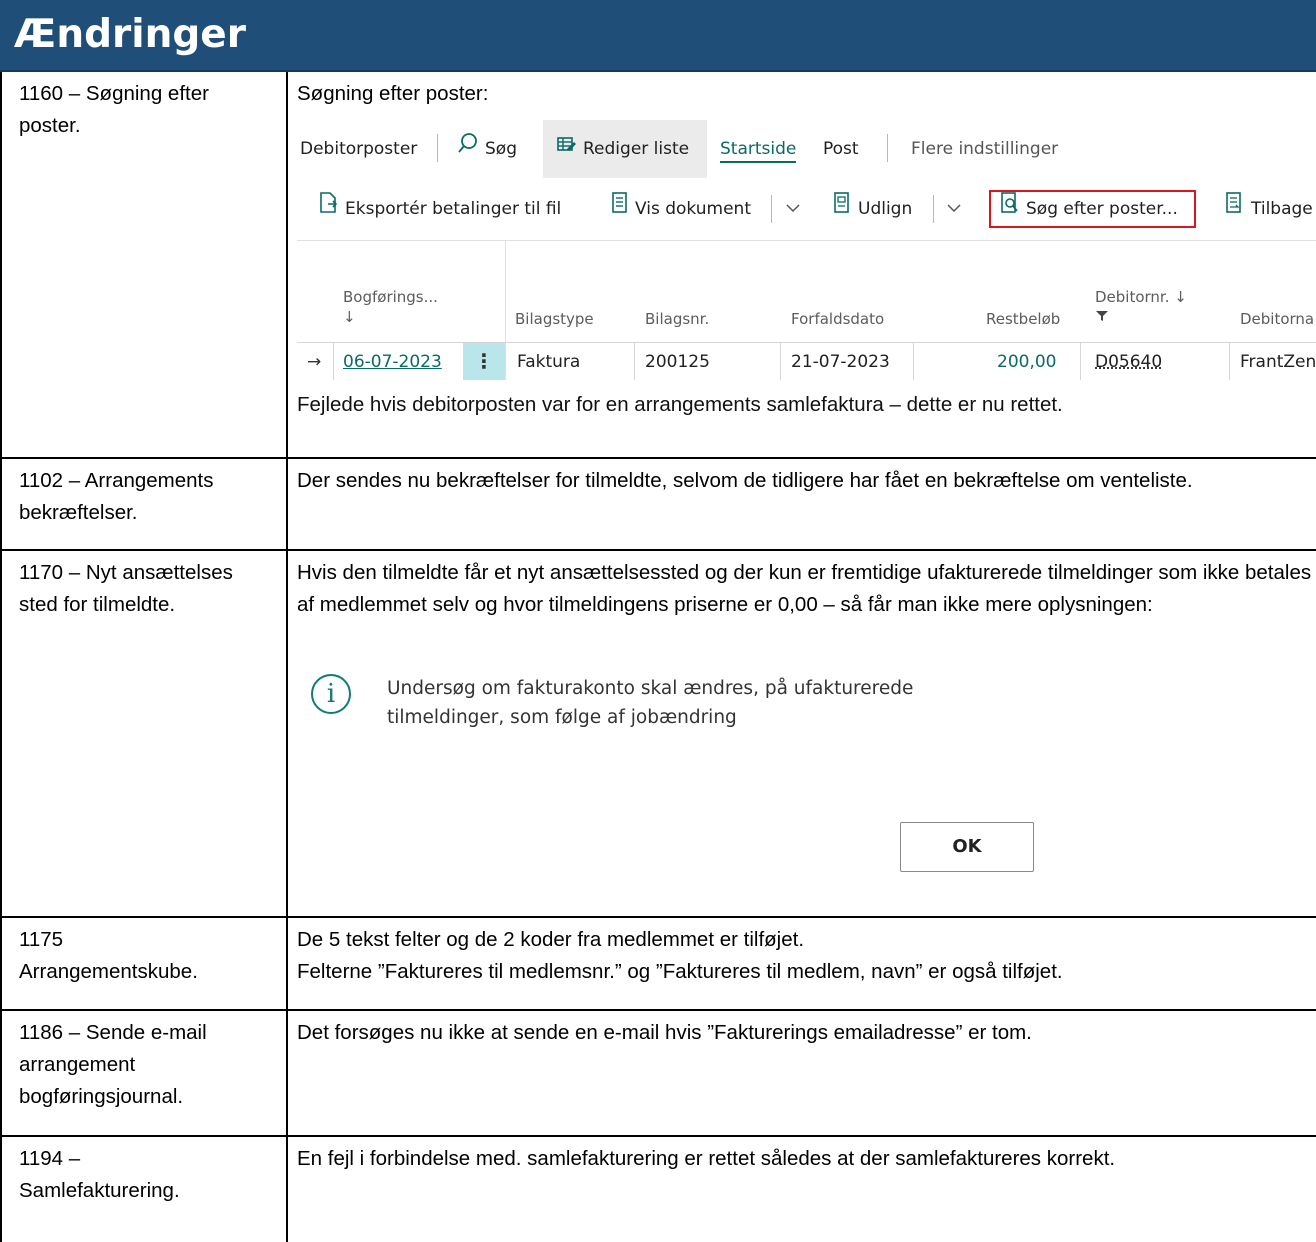 This screenshot has width=1316, height=1242. What do you see at coordinates (636, 149) in the screenshot?
I see `tab-edit-list-label: Rediger liste` at bounding box center [636, 149].